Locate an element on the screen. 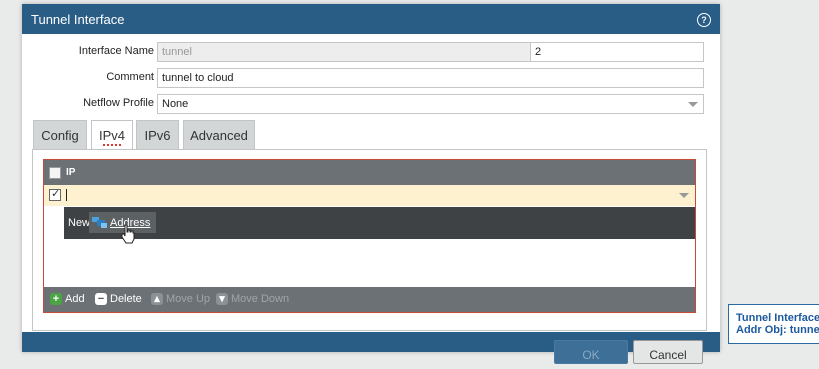  hand-pointer-icon is located at coordinates (128, 234).